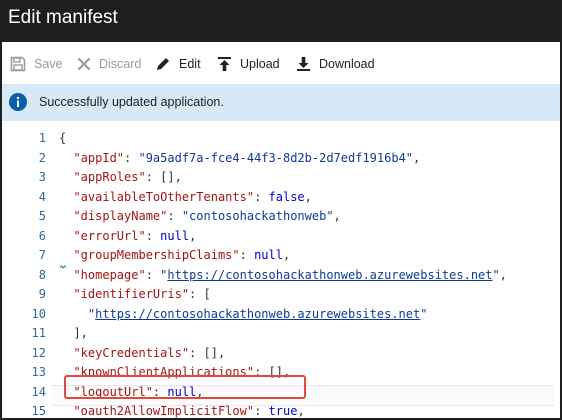 This screenshot has width=562, height=420. Describe the element at coordinates (281, 63) in the screenshot. I see `toolbar: Save Discard Edit Upload Download` at that location.